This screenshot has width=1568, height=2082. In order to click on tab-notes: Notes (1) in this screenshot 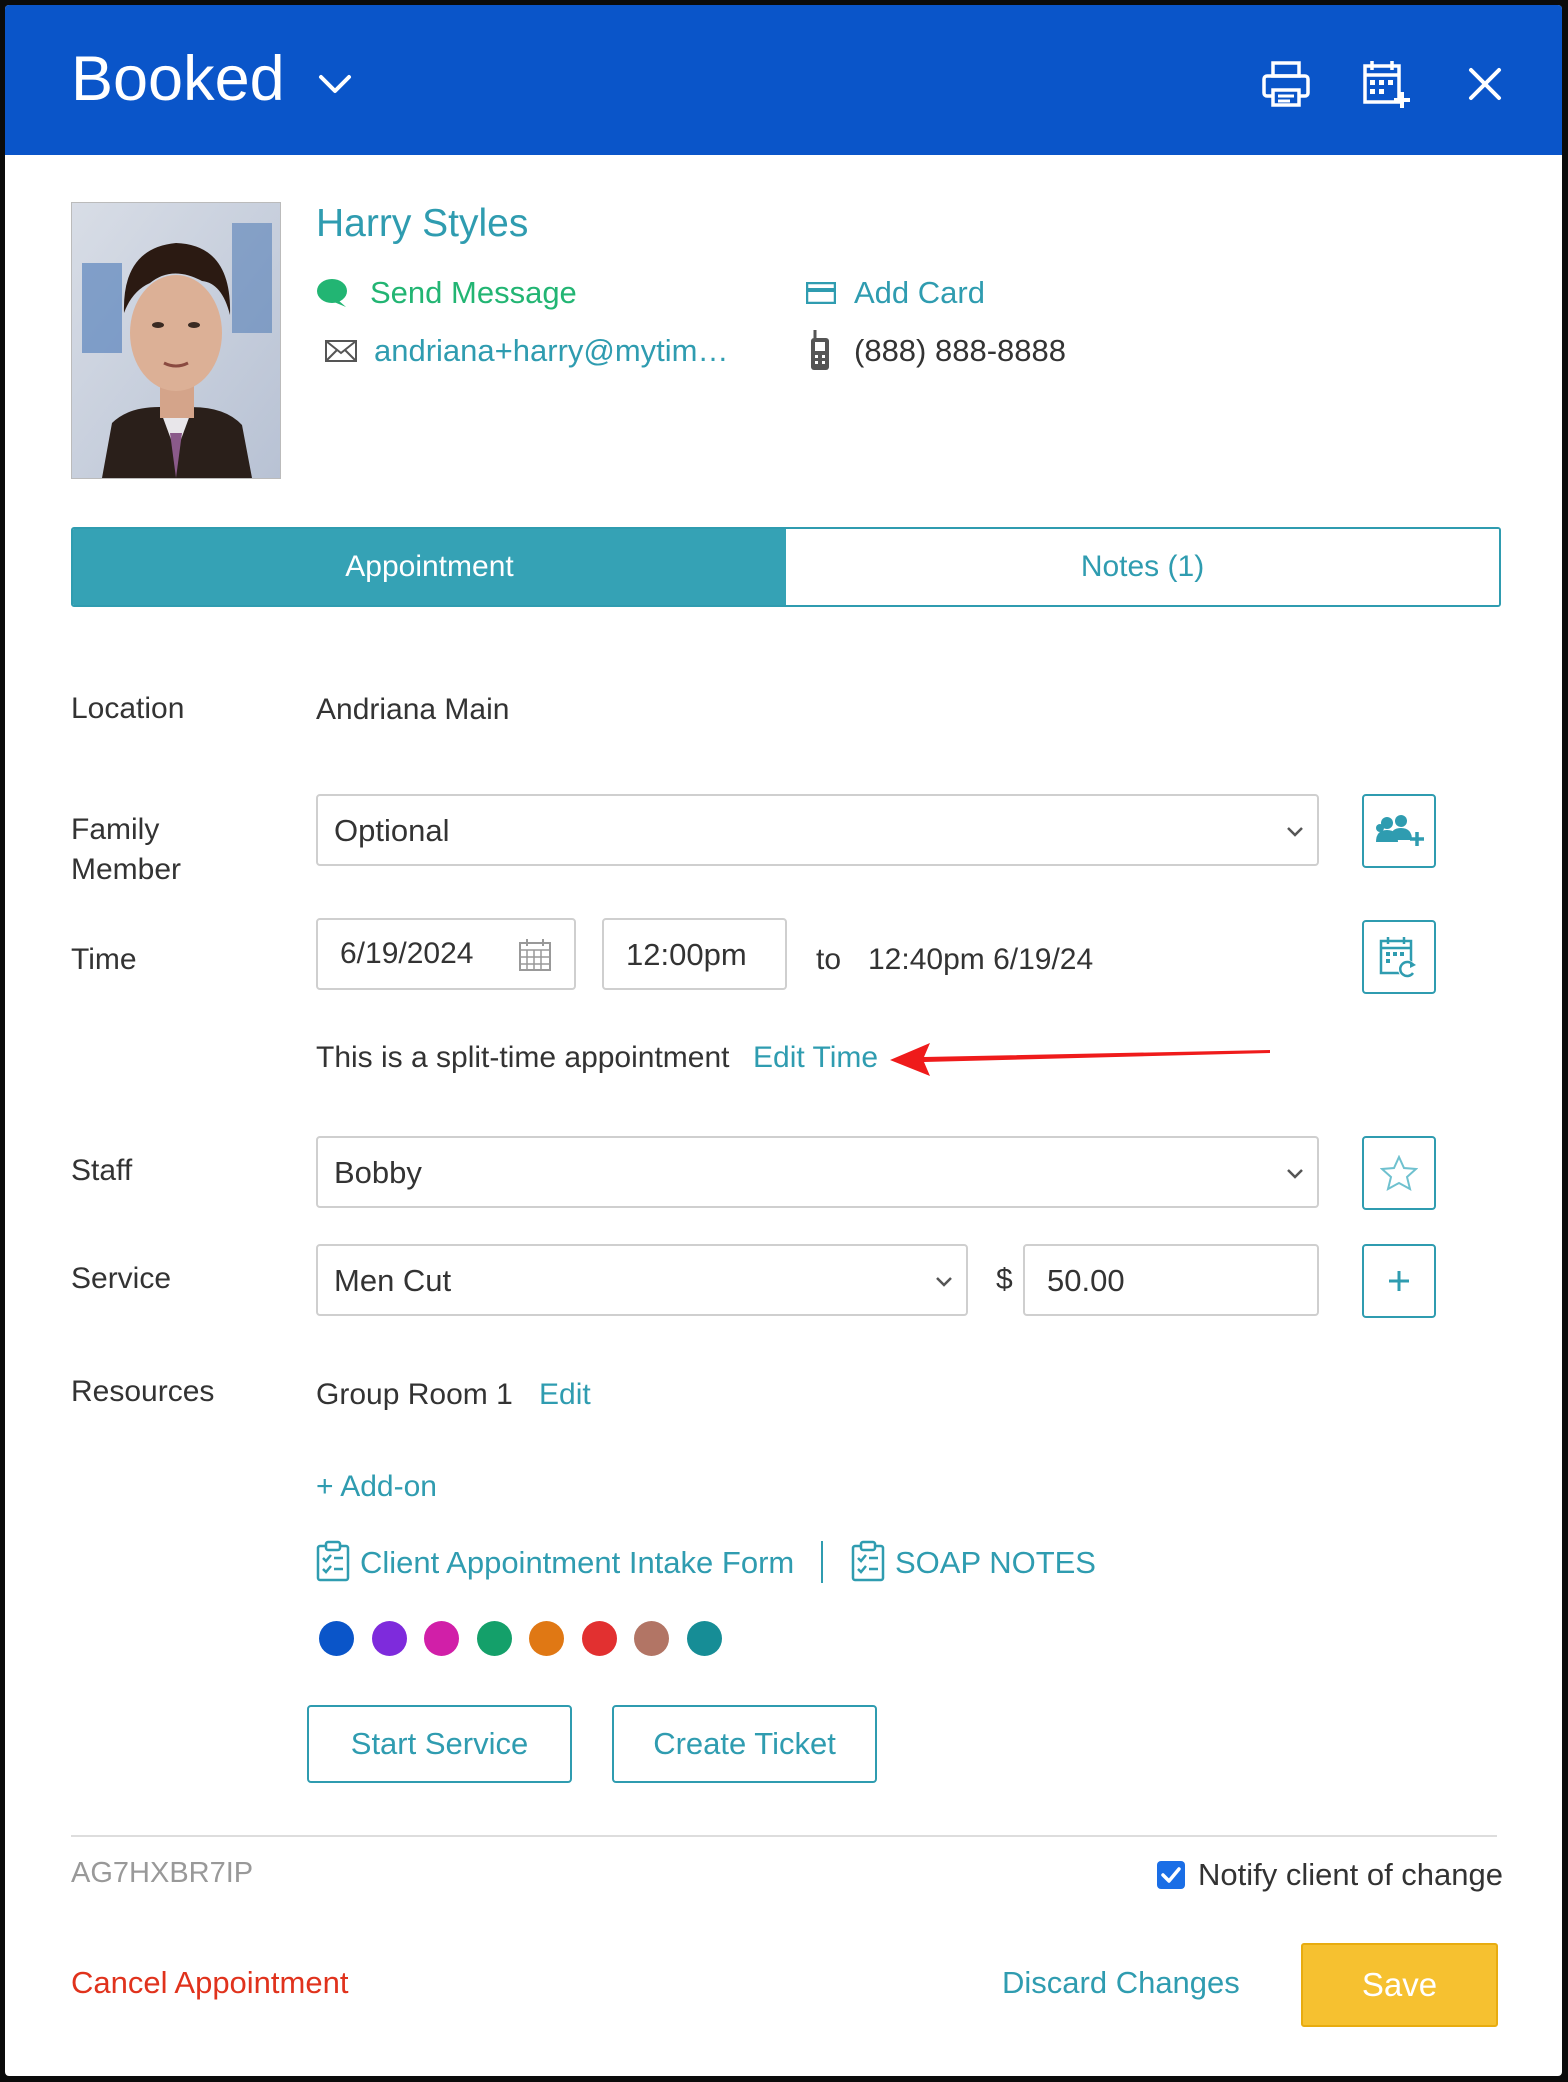, I will do `click(1142, 567)`.